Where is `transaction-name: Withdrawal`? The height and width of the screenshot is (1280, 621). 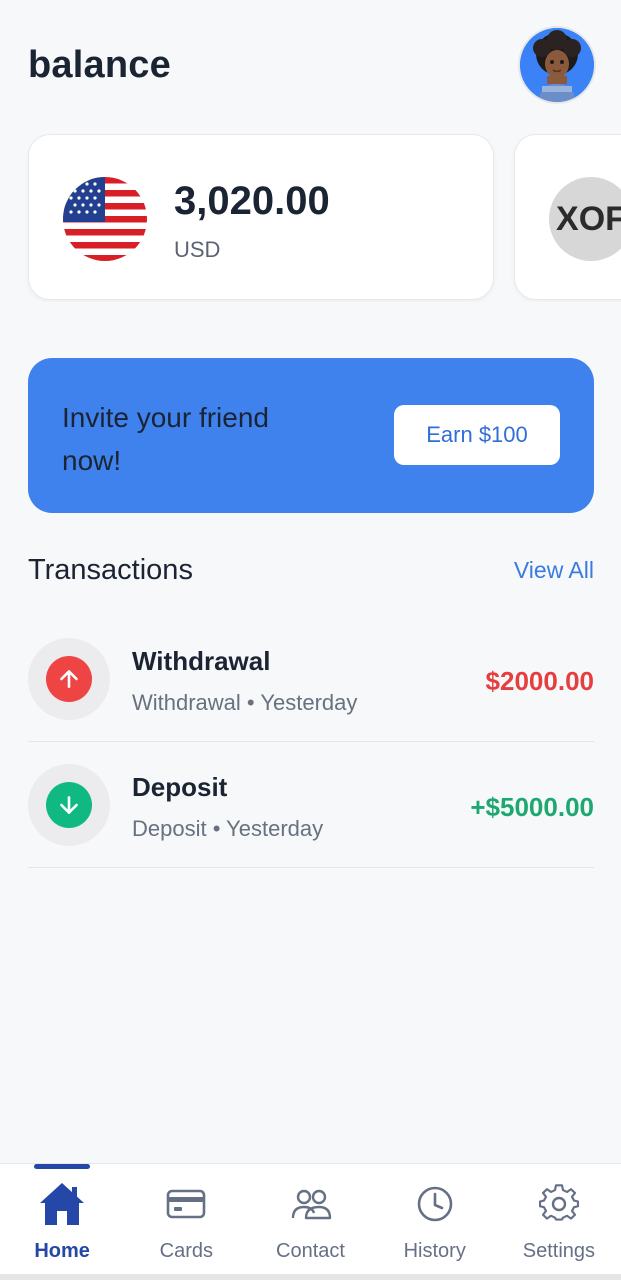
transaction-name: Withdrawal is located at coordinates (201, 661).